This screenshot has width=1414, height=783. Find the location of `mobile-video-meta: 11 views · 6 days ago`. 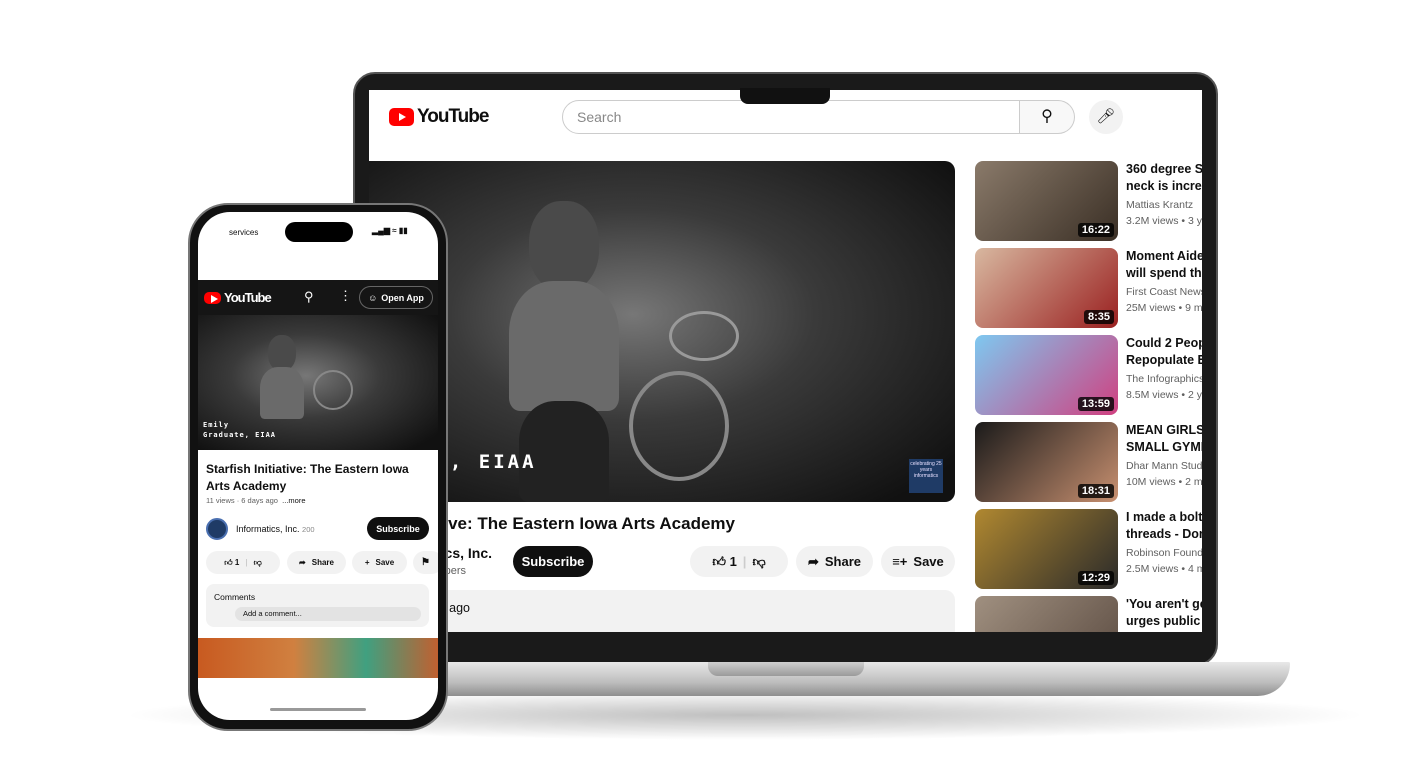

mobile-video-meta: 11 views · 6 days ago is located at coordinates (242, 500).